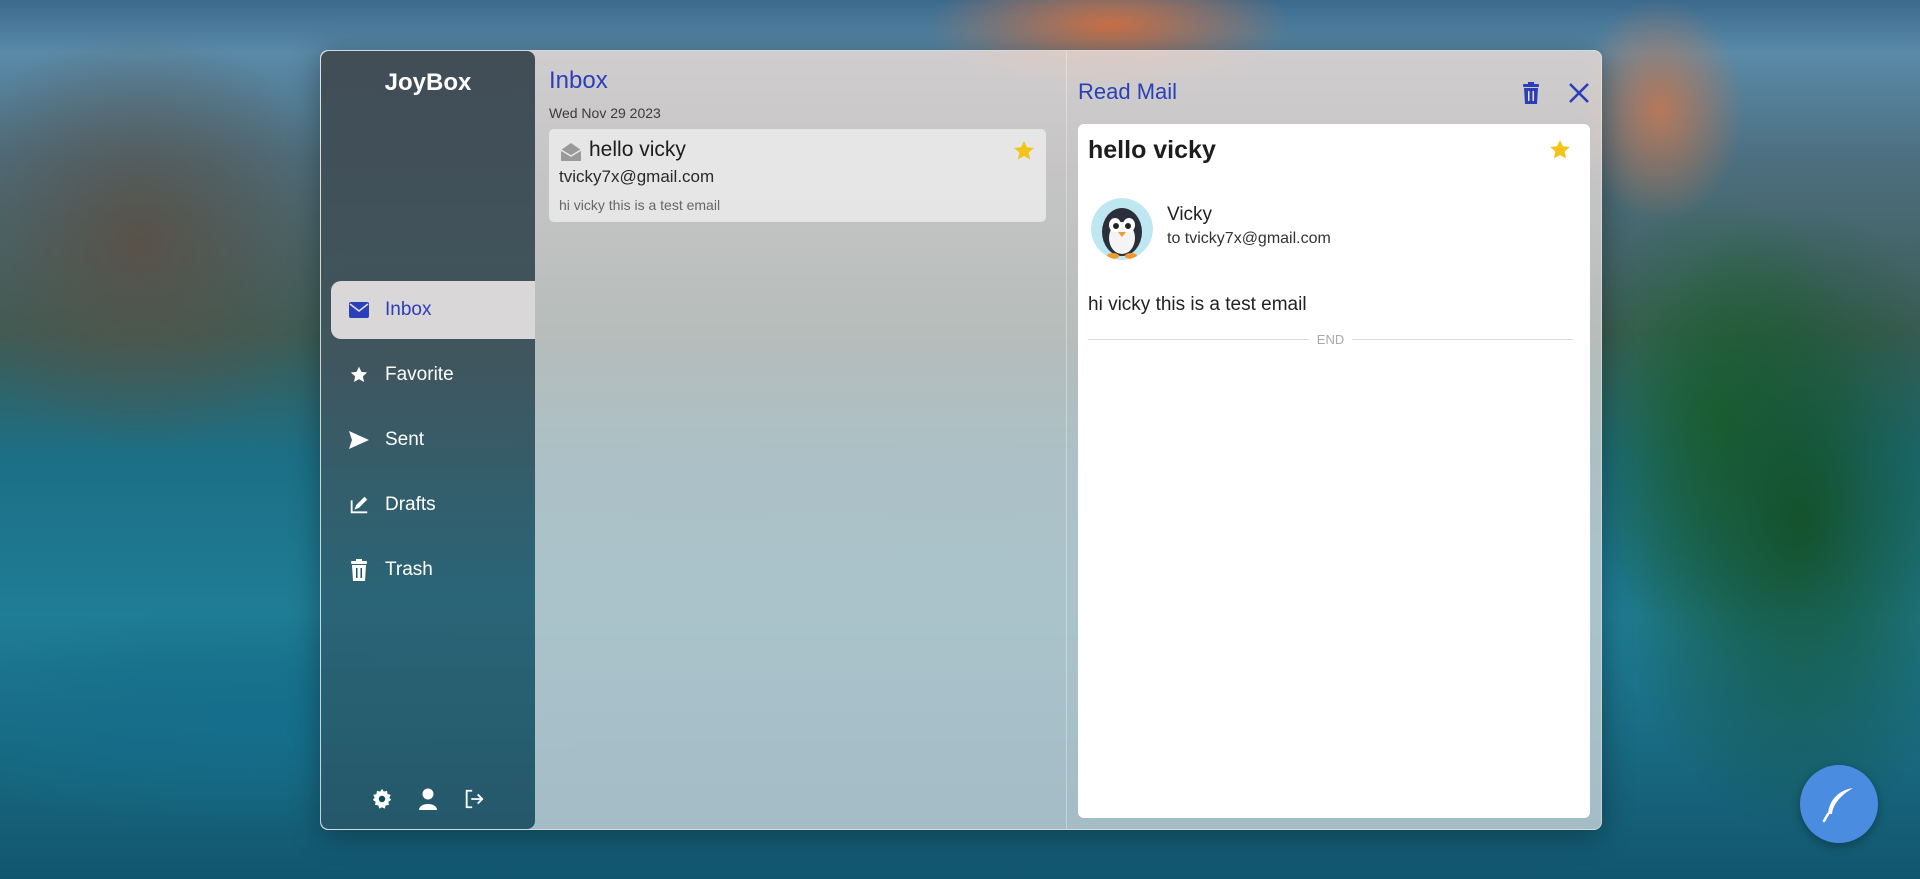 This screenshot has width=1920, height=879. I want to click on envelope-icon, so click(359, 310).